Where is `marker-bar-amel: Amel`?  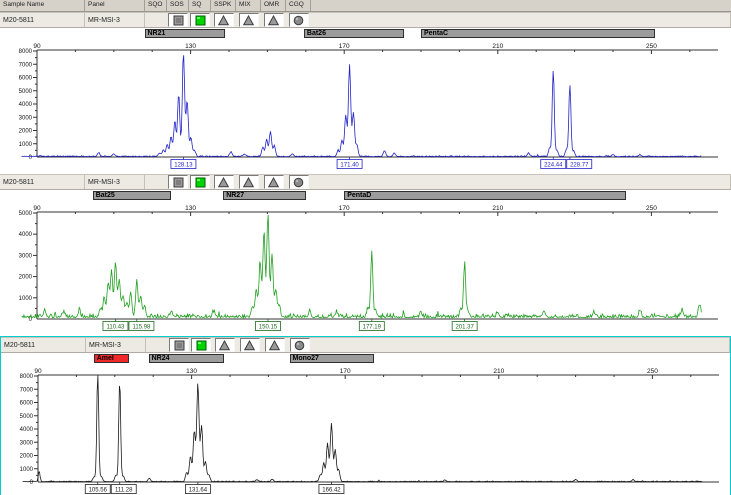
marker-bar-amel: Amel is located at coordinates (111, 358).